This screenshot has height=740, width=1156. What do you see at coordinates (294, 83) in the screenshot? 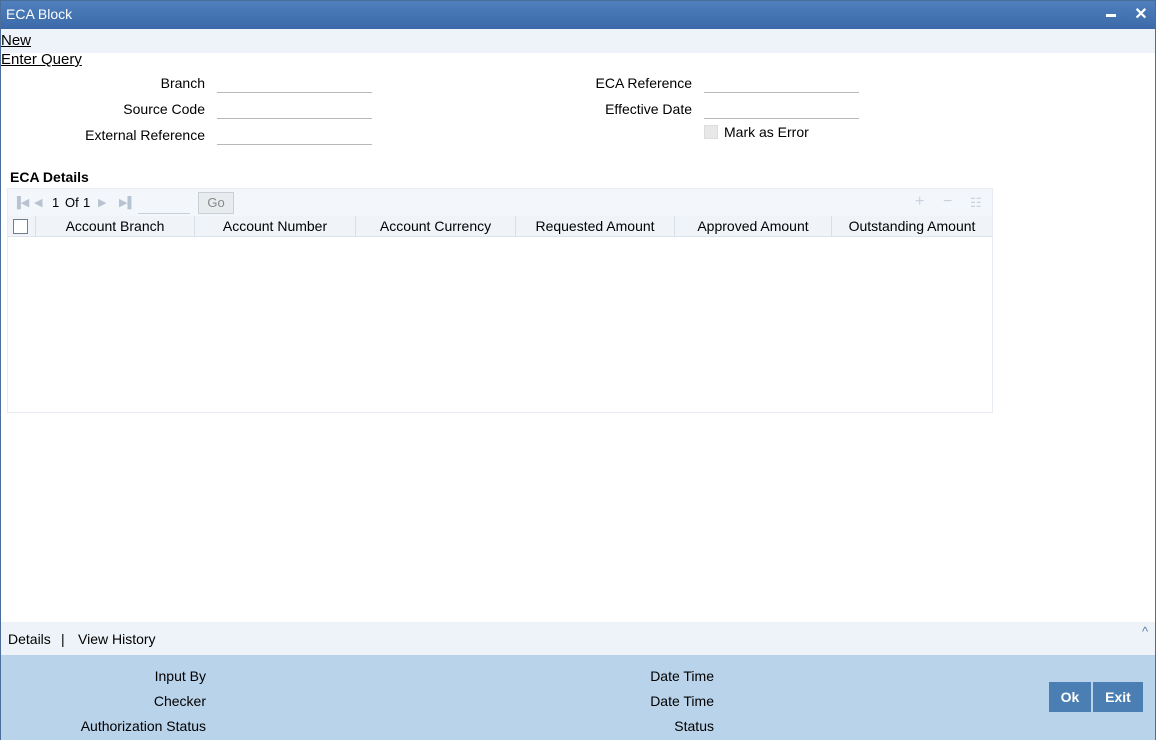
I see `branch-field` at bounding box center [294, 83].